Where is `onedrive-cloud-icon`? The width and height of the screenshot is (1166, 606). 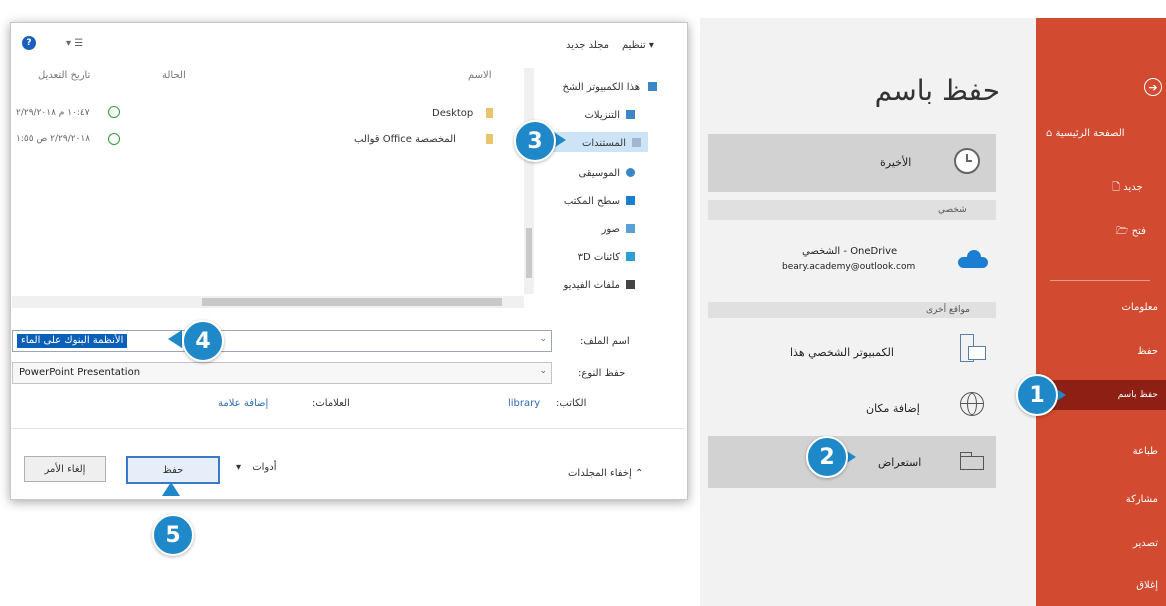
onedrive-cloud-icon is located at coordinates (973, 259).